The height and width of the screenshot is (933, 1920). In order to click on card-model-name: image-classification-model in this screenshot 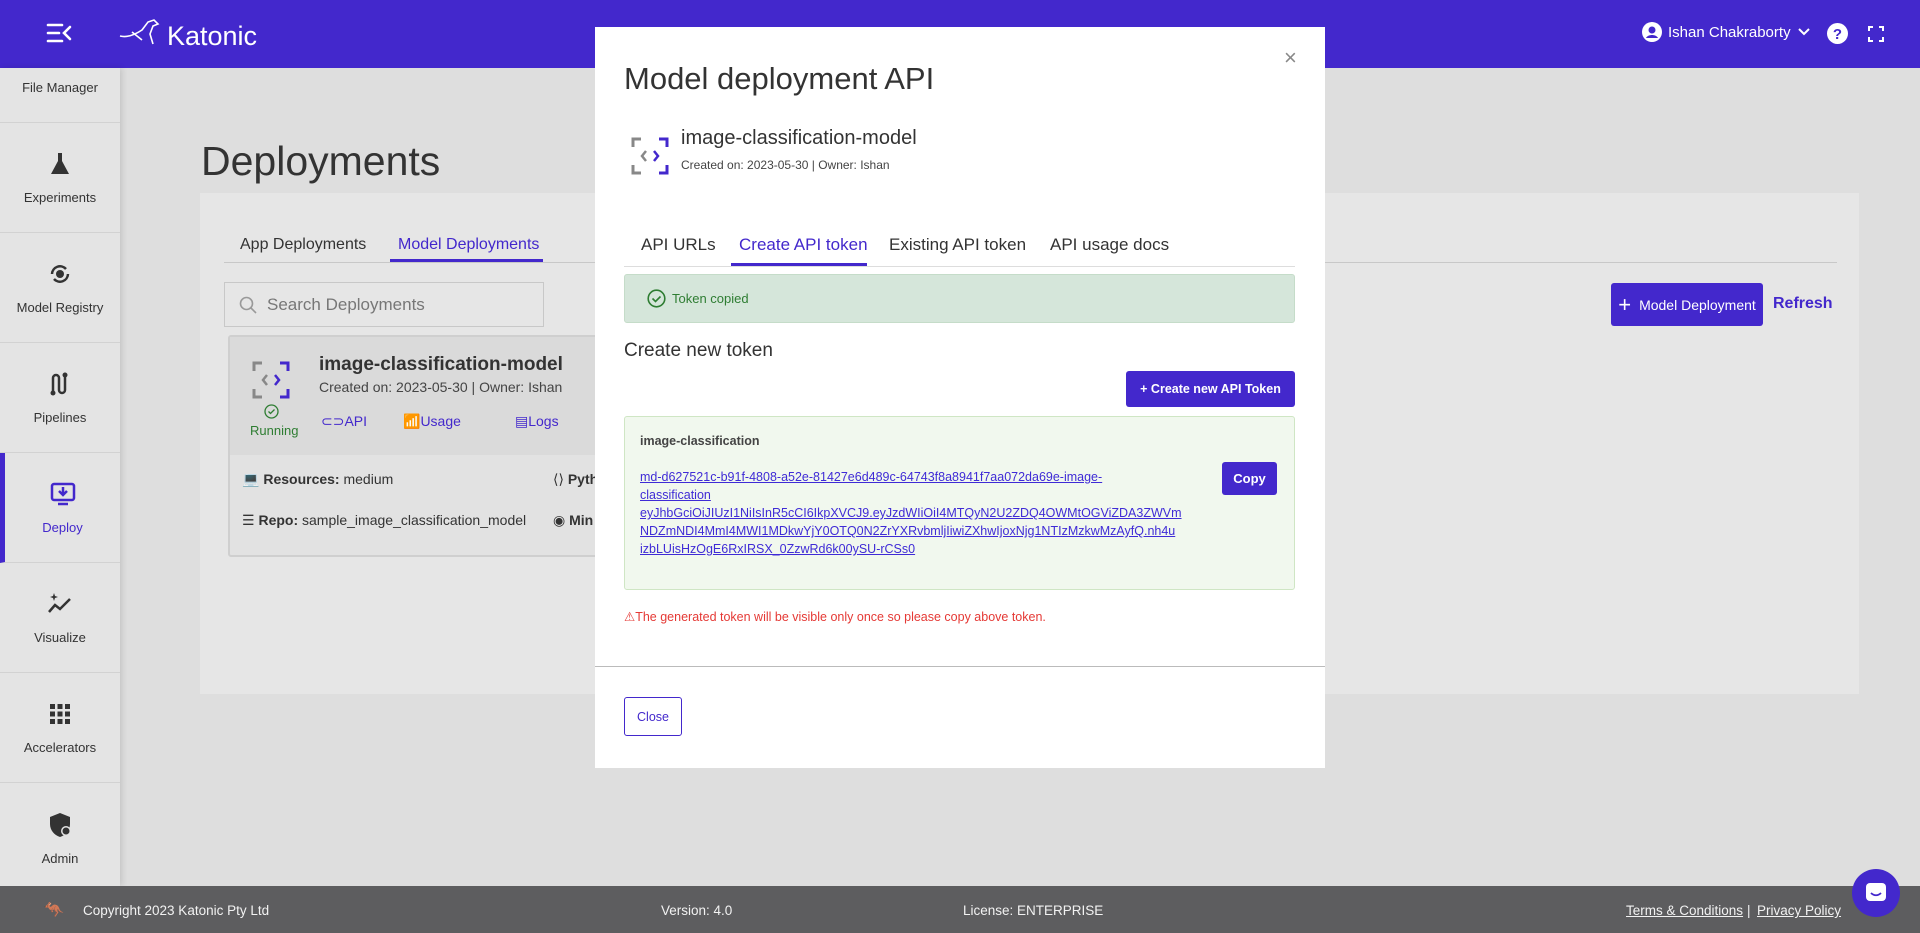, I will do `click(441, 365)`.